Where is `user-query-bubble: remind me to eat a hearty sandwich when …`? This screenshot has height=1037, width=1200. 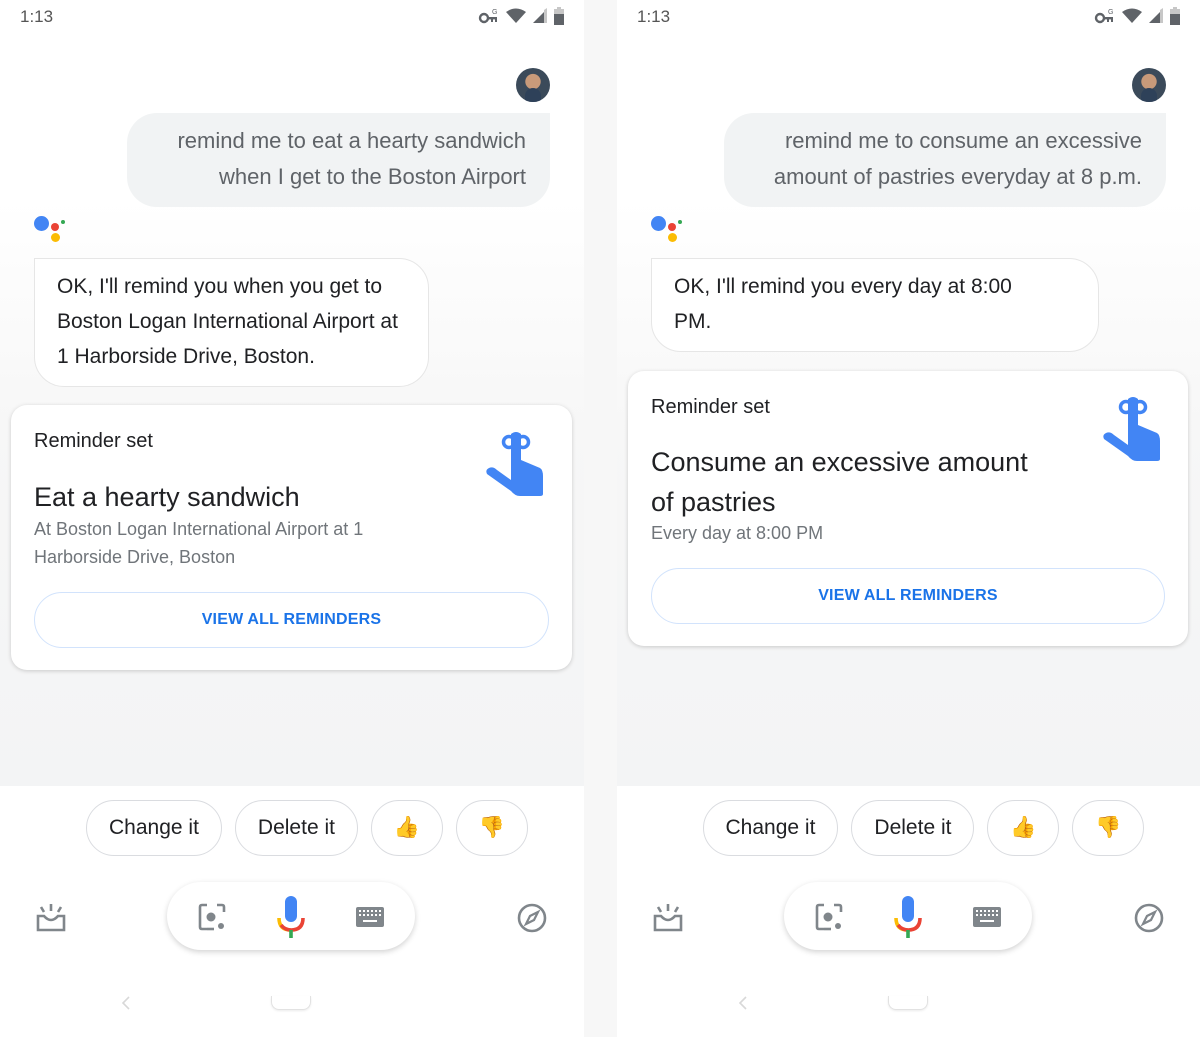 user-query-bubble: remind me to eat a hearty sandwich when … is located at coordinates (338, 160).